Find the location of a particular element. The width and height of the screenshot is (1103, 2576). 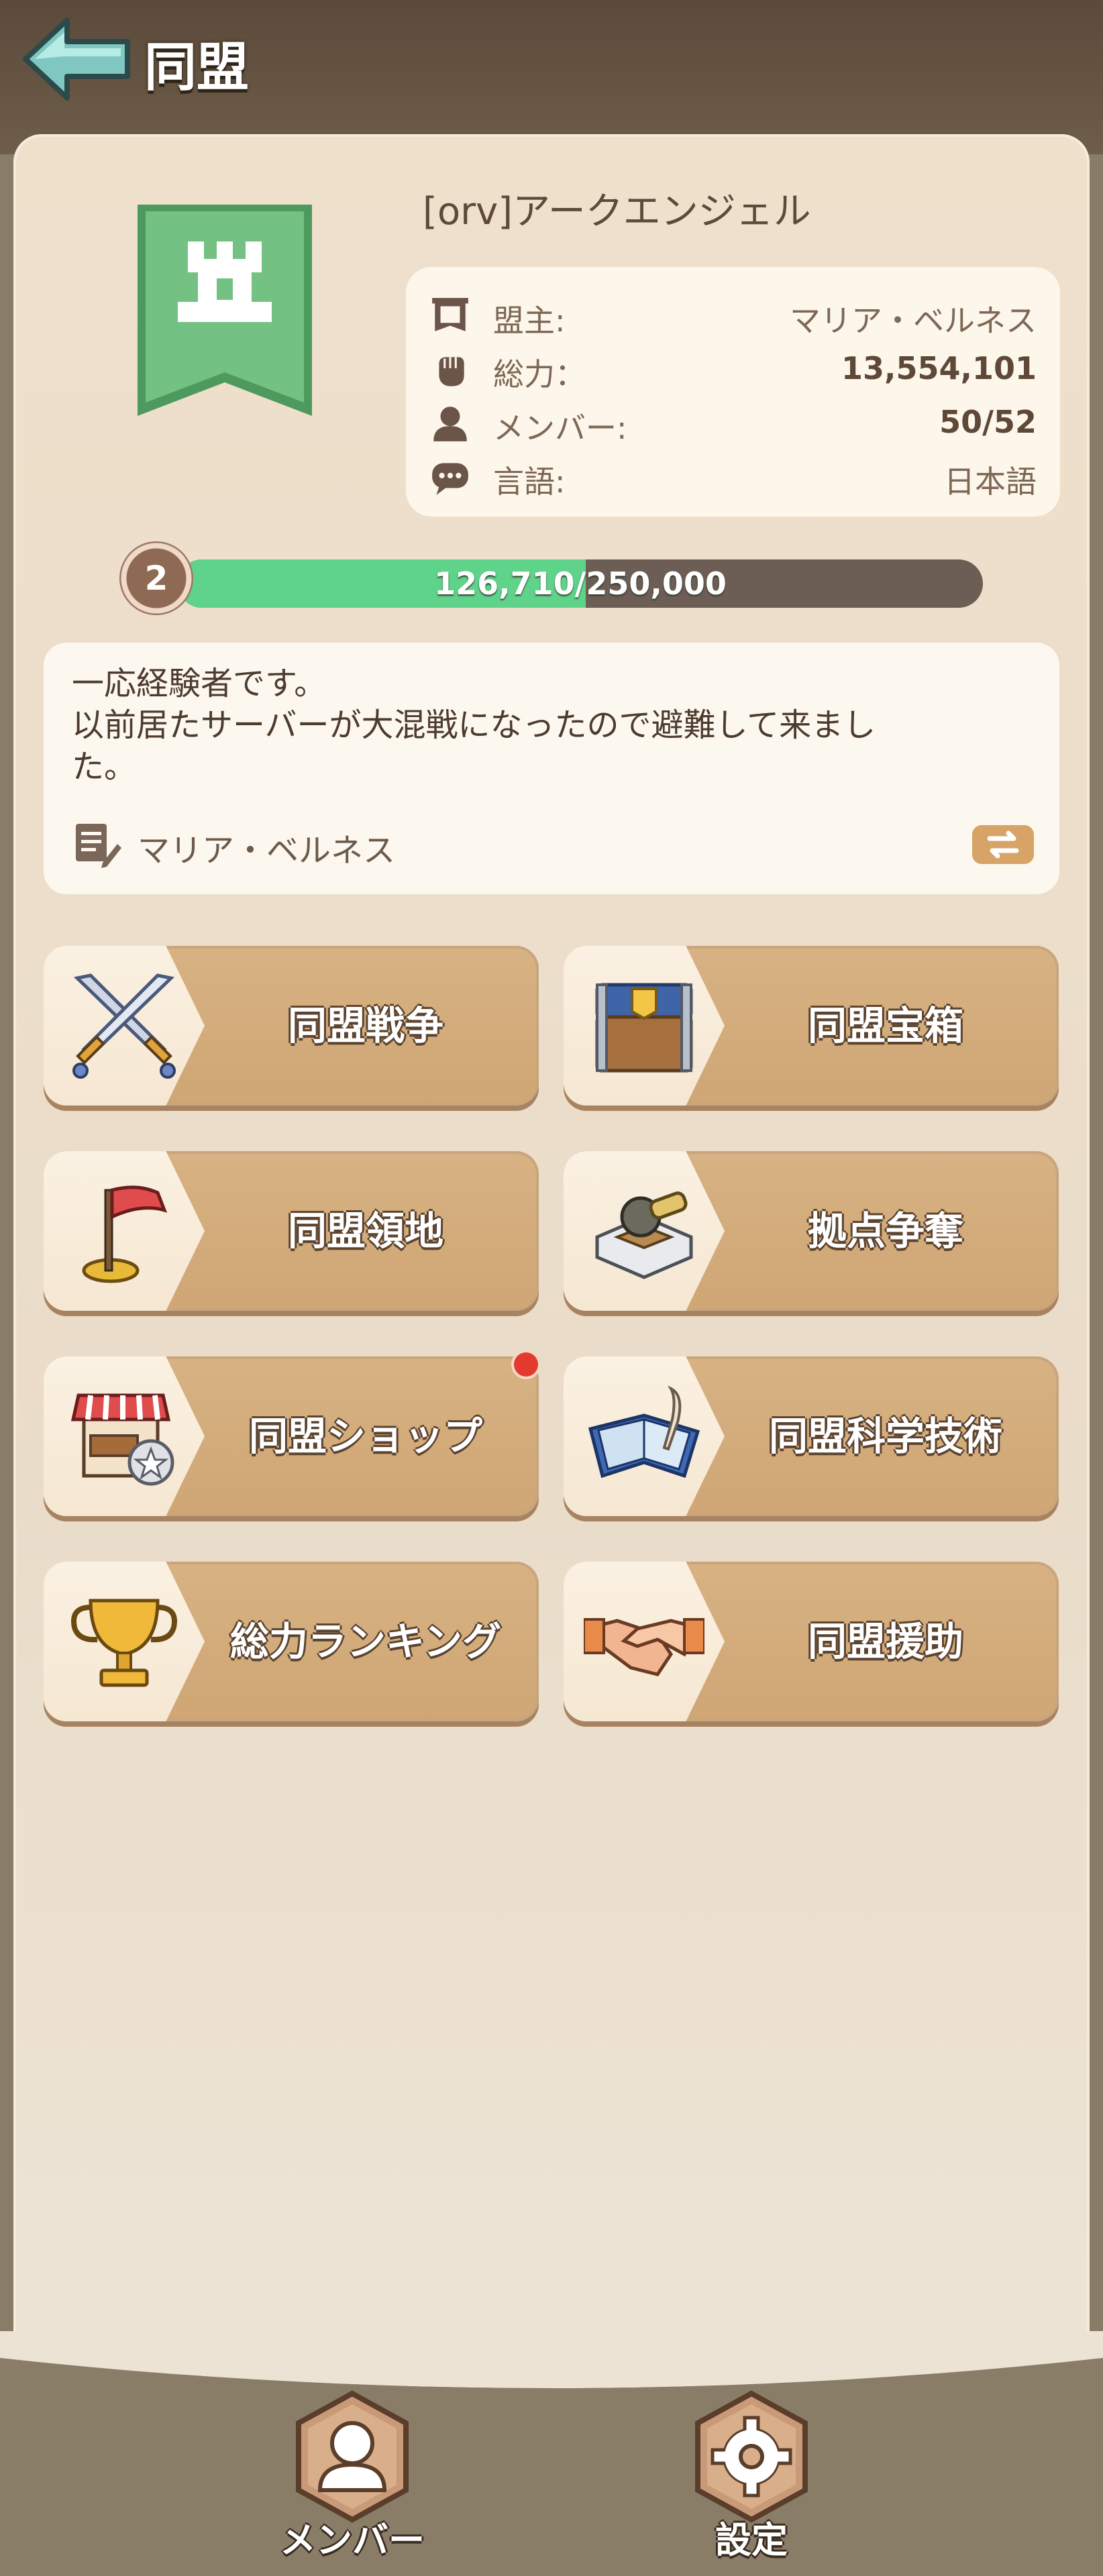

language-label: 言語: is located at coordinates (530, 482).